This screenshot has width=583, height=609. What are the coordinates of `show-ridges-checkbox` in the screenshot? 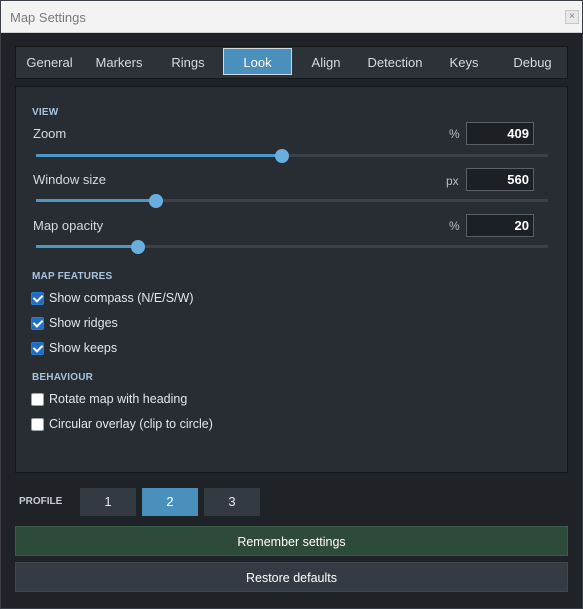 It's located at (37, 323).